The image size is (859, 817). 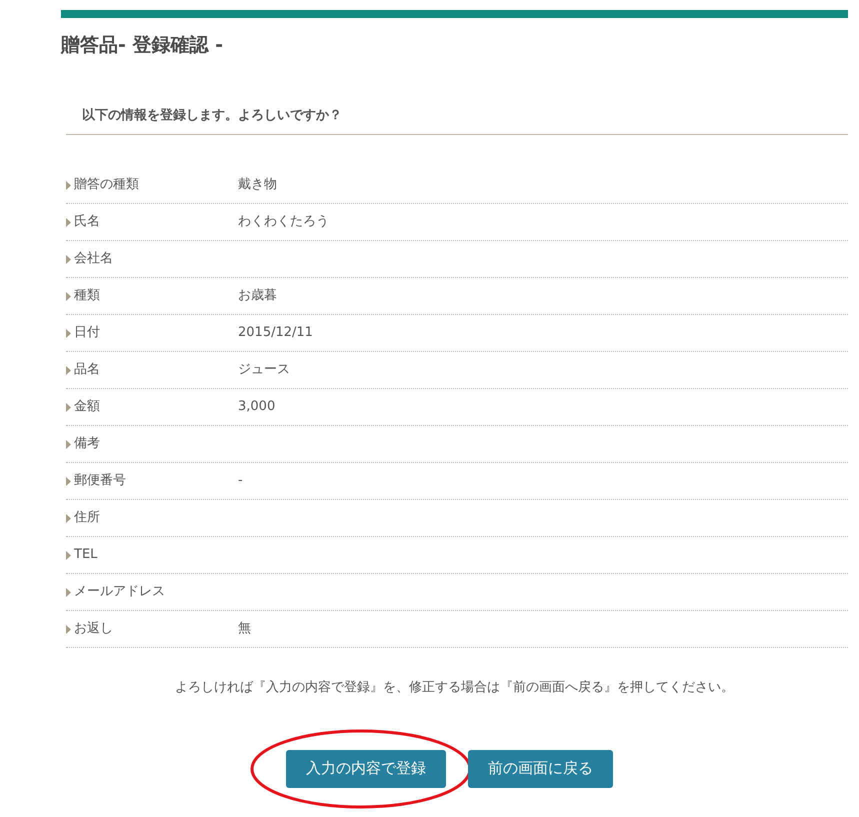 I want to click on instruction-text: よろしければ『入力の内容で登録』を、修正する場合は『前の画面へ戻る』を押してください。, so click(x=454, y=688).